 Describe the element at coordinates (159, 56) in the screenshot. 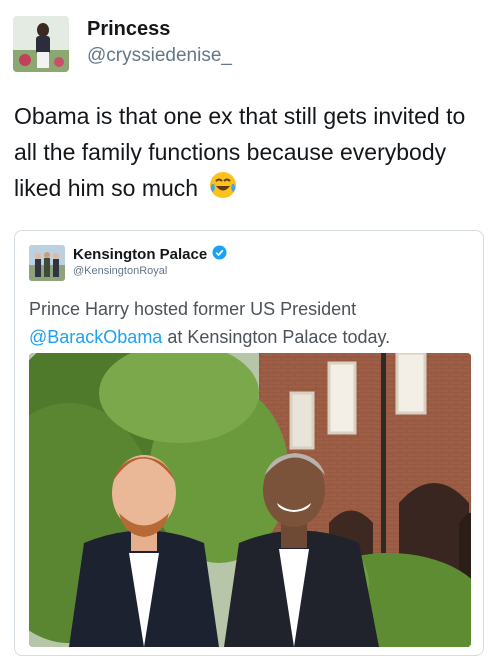

I see `user-handle: @cryssiedenise_` at that location.